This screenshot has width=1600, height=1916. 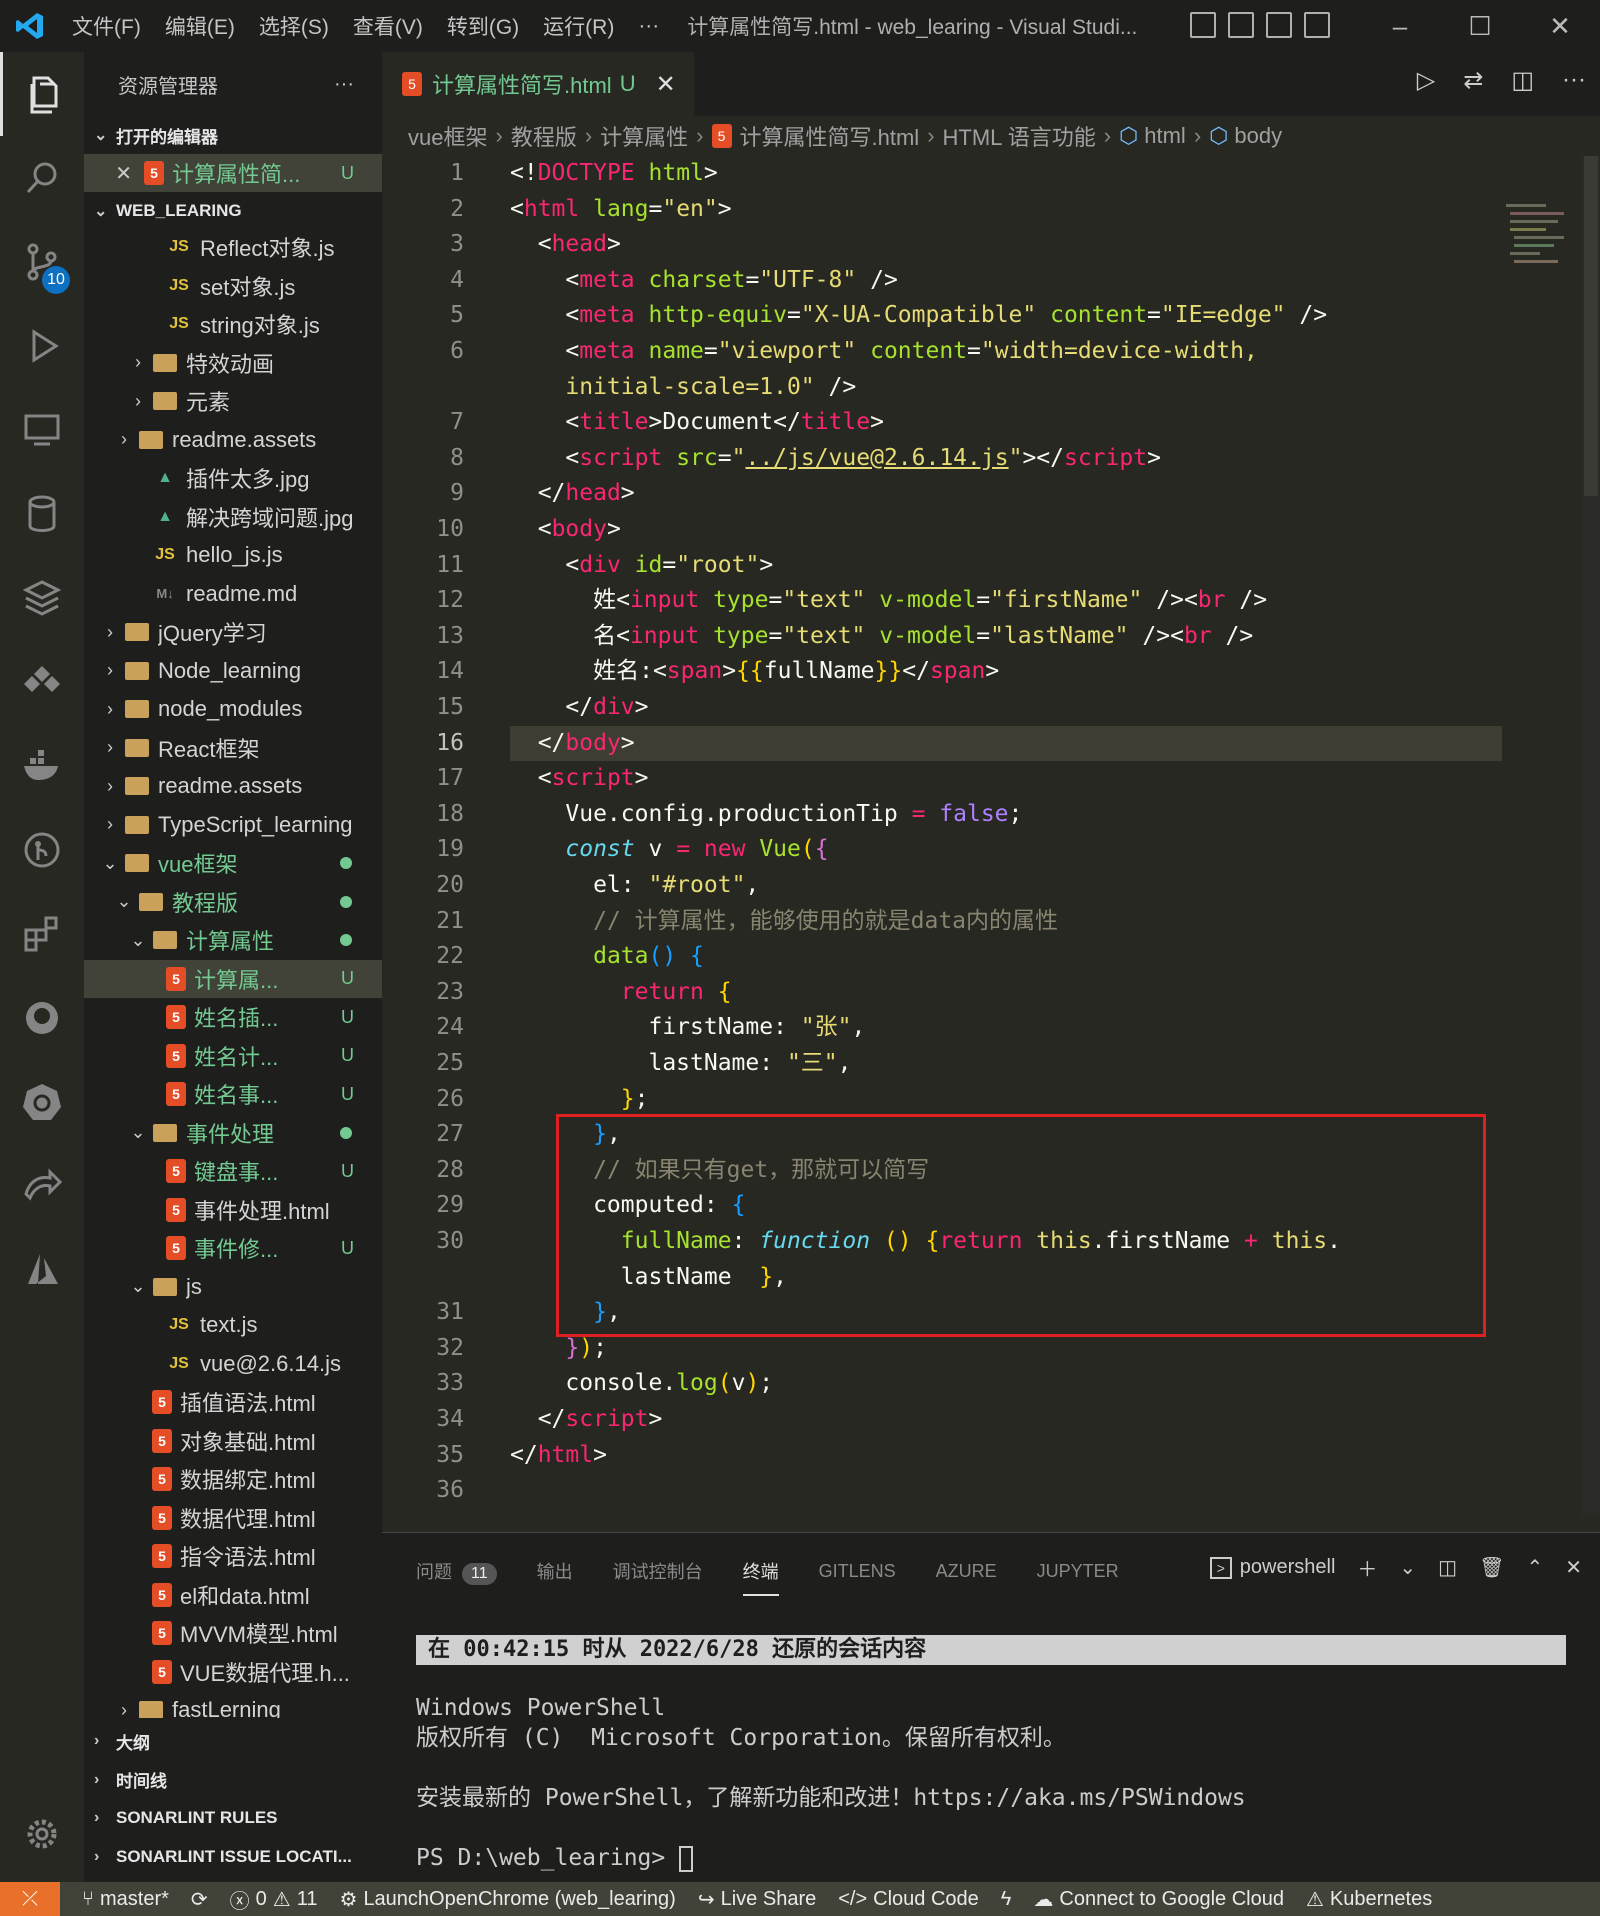 What do you see at coordinates (233, 1704) in the screenshot?
I see `tree-item: › fastLerning` at bounding box center [233, 1704].